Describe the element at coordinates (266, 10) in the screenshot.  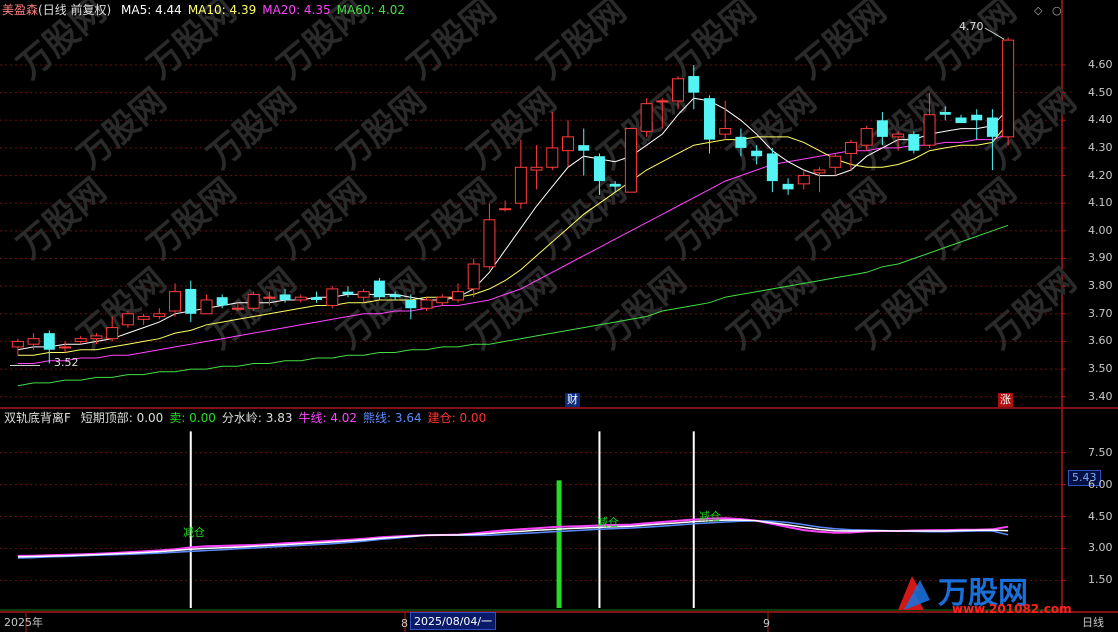
I see `ma-legend: MA5: 4.44 MA10: 4.39 MA20: 4.35 MA60: 4.02` at that location.